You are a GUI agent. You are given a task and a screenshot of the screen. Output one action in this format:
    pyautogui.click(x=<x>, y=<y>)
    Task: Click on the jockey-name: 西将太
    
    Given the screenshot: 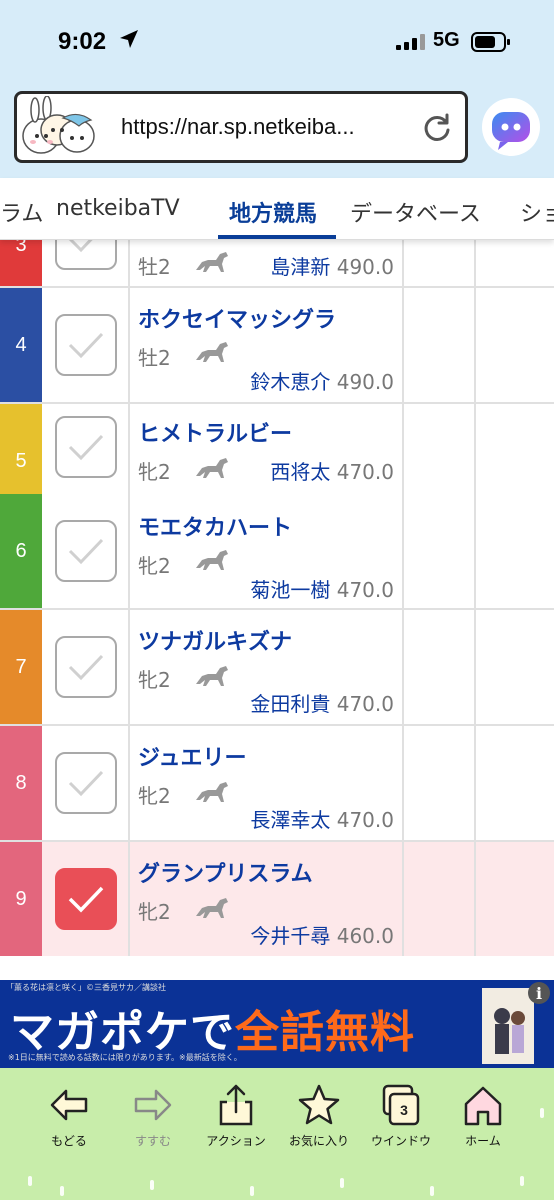 What is the action you would take?
    pyautogui.click(x=300, y=472)
    